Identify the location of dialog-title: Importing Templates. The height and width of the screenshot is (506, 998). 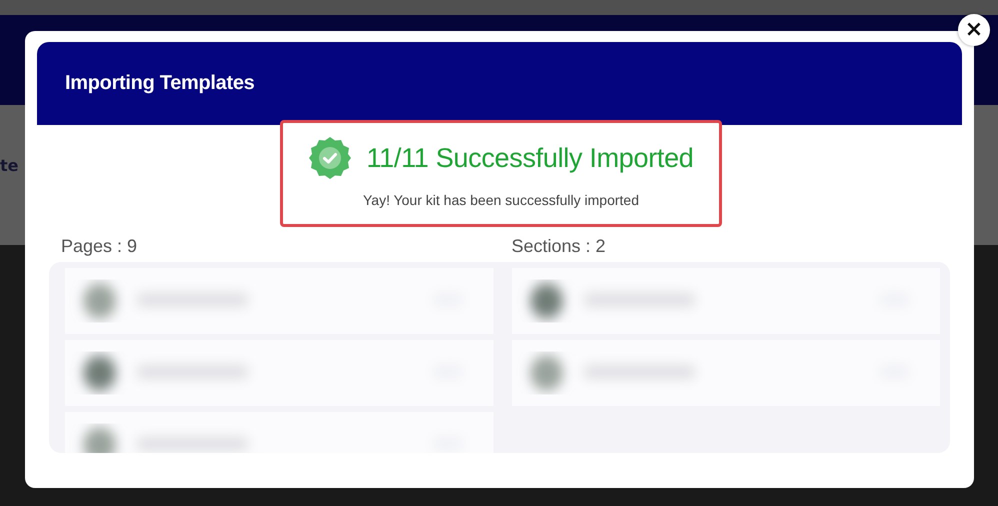
(159, 83).